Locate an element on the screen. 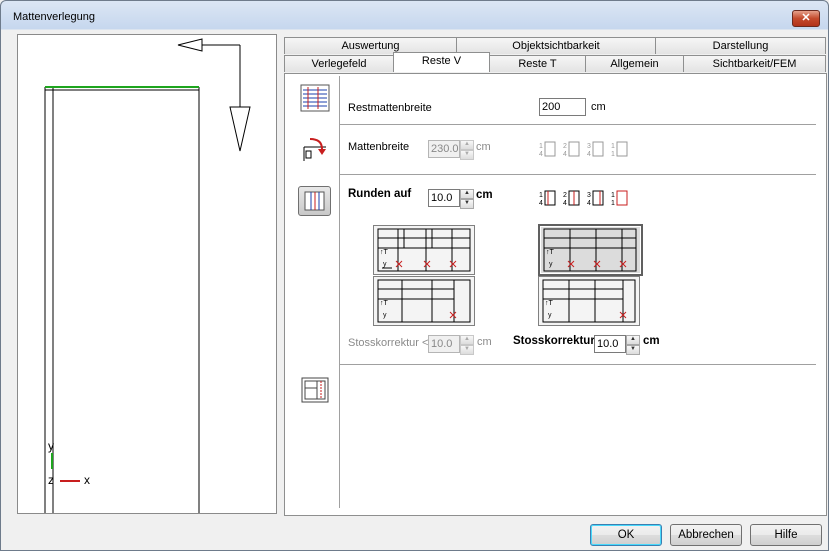 This screenshot has height=551, width=829. mattenbreite-spinner: ▲ ▼ is located at coordinates (467, 150).